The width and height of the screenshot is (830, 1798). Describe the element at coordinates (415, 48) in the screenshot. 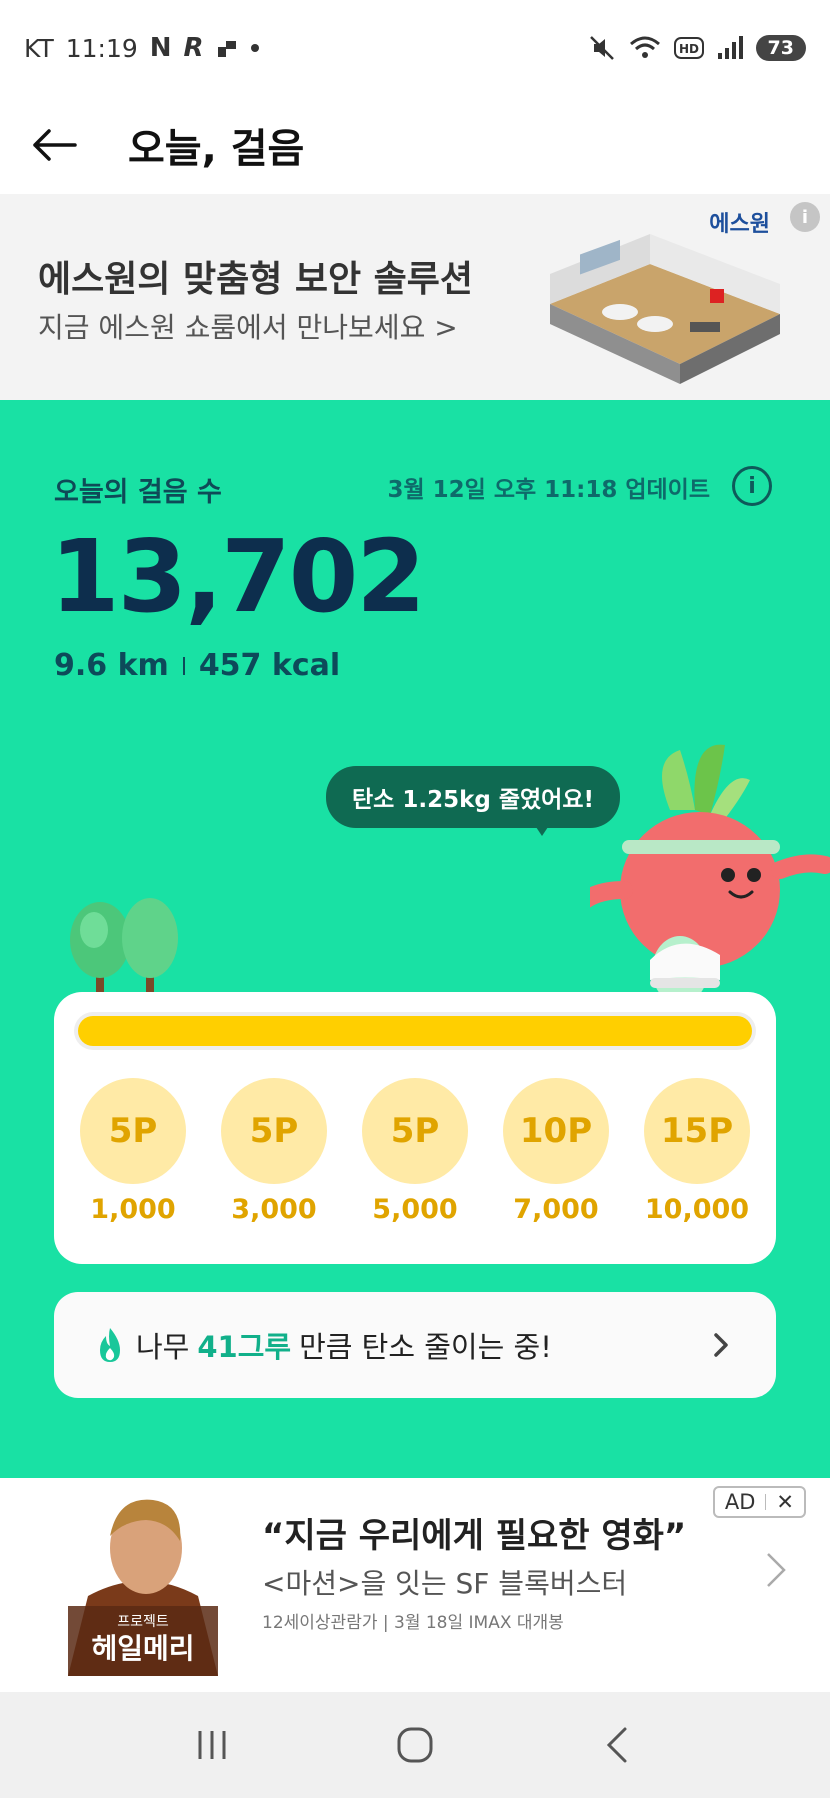

I see `status-bar: KT 11:19 N R HD 73` at that location.